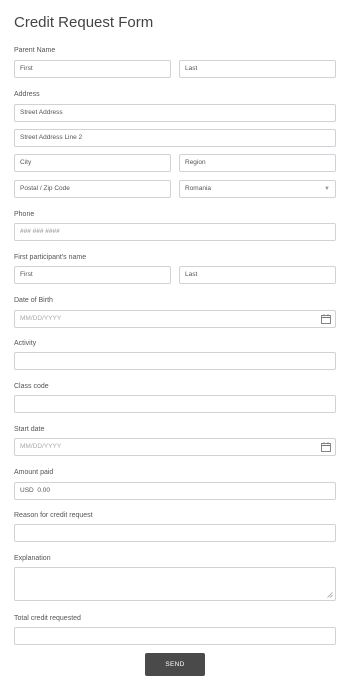 The height and width of the screenshot is (690, 350). What do you see at coordinates (327, 189) in the screenshot?
I see `chevron-down-icon: ▼` at bounding box center [327, 189].